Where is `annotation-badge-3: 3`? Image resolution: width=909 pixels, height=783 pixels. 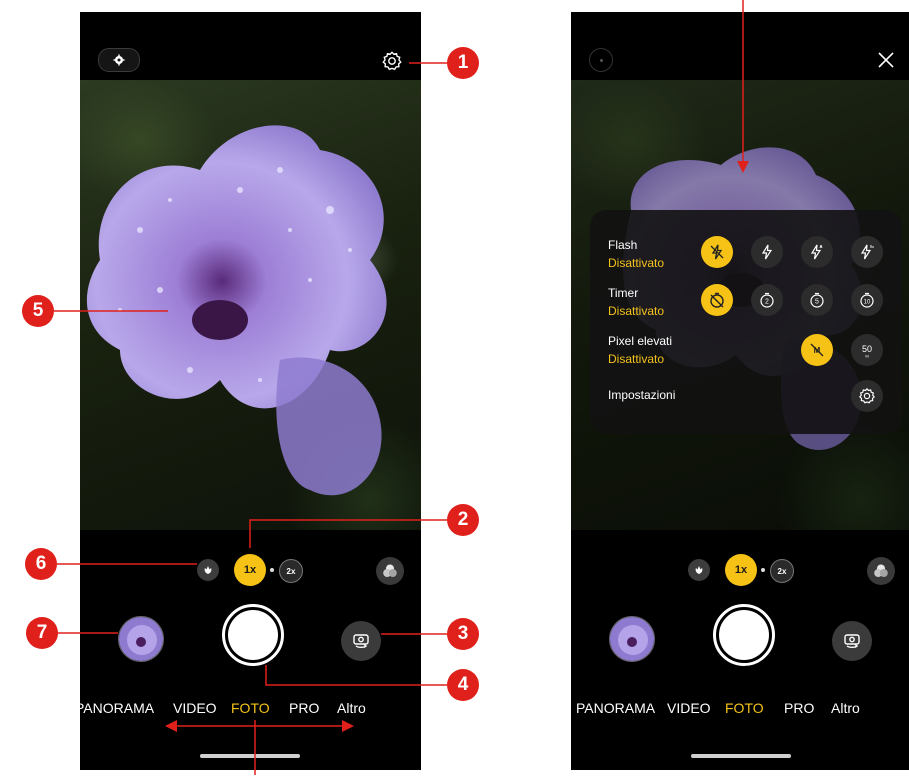 annotation-badge-3: 3 is located at coordinates (463, 634).